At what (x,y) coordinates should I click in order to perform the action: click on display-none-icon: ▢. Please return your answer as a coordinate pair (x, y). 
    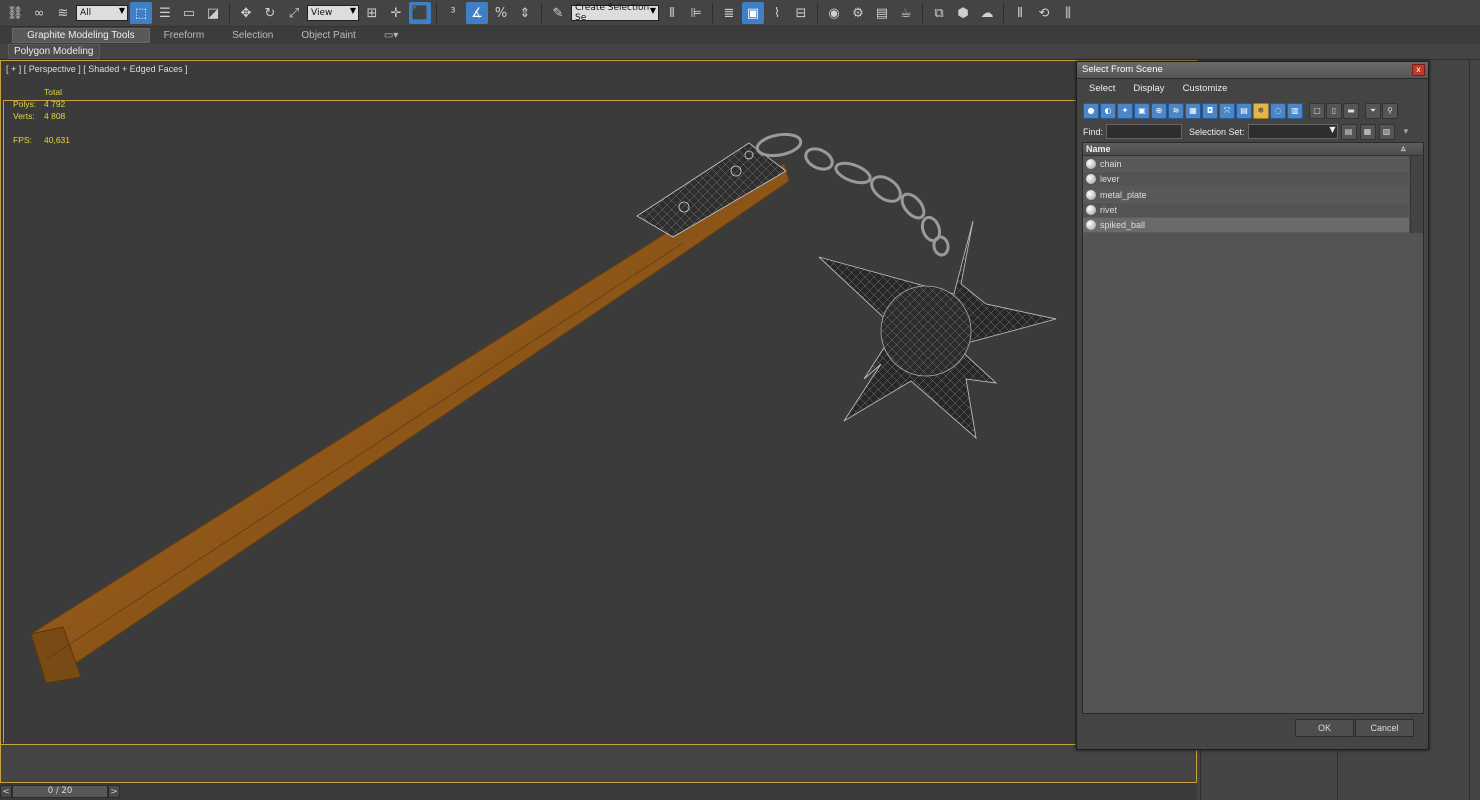
    Looking at the image, I should click on (1317, 111).